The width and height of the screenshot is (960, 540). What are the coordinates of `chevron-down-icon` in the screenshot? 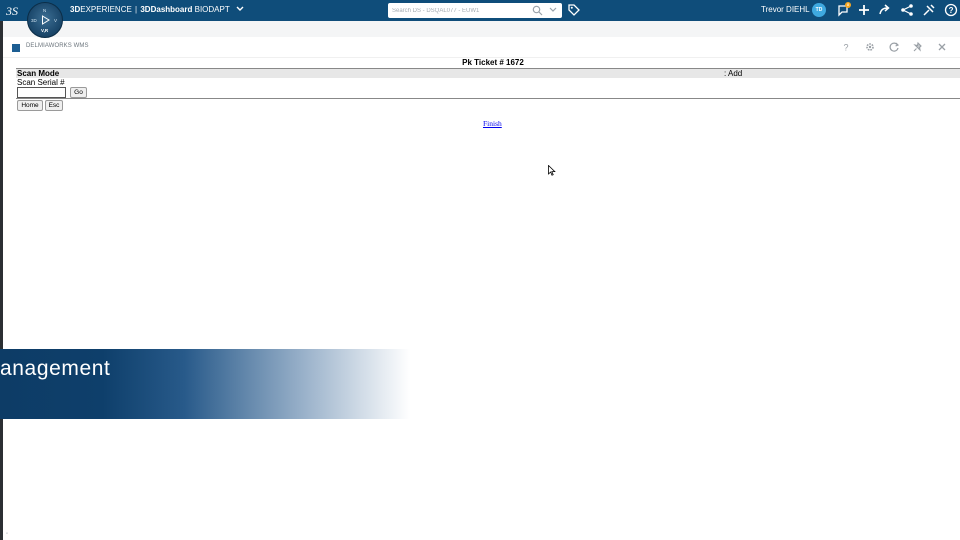 It's located at (240, 9).